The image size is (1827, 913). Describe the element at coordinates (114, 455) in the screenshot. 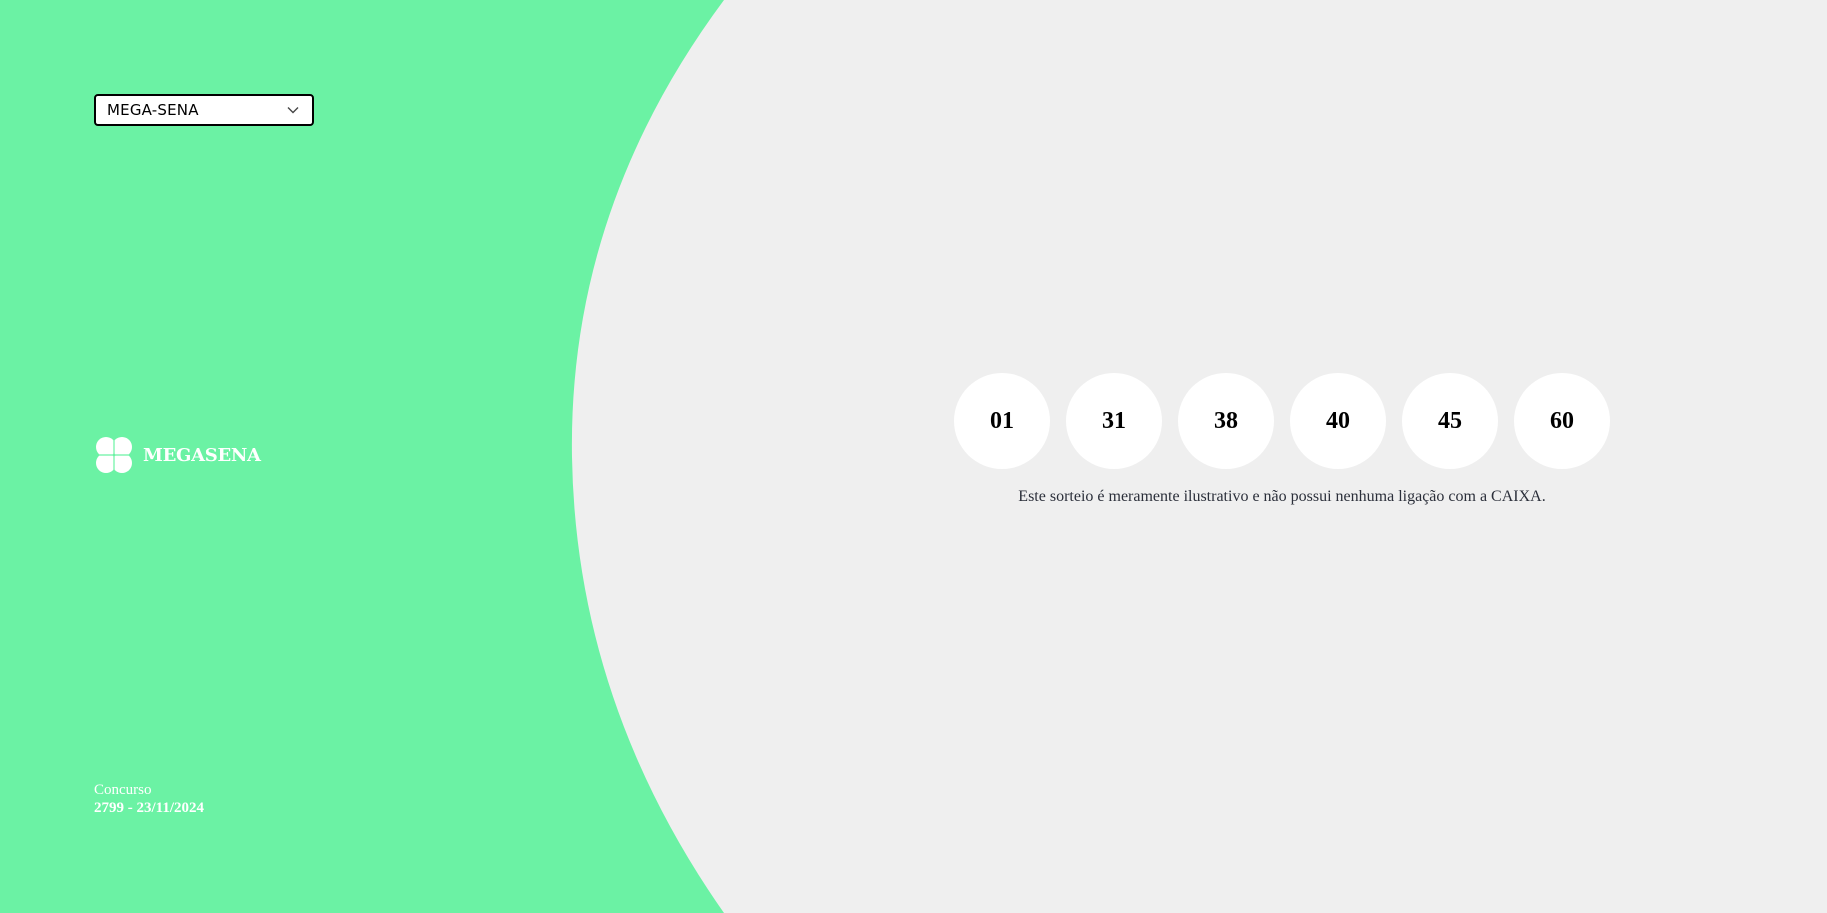

I see `clover-icon` at that location.